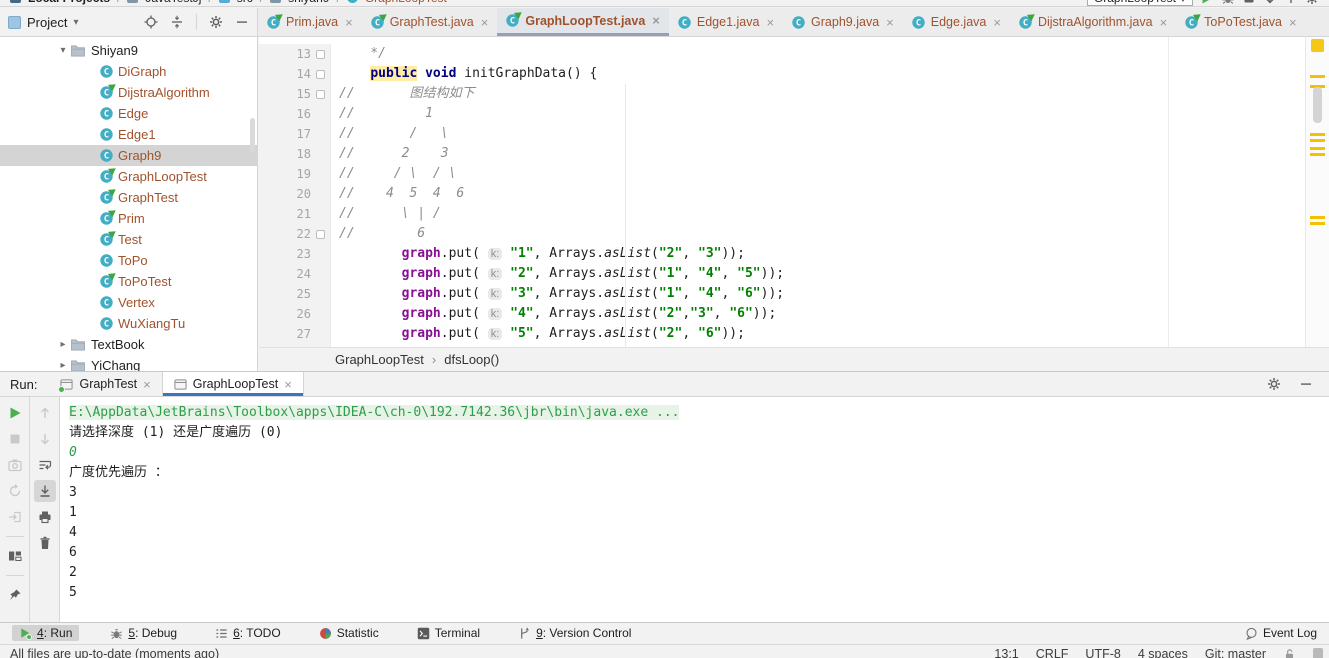  Describe the element at coordinates (448, 633) in the screenshot. I see `toolwindow-terminal: Terminal` at that location.